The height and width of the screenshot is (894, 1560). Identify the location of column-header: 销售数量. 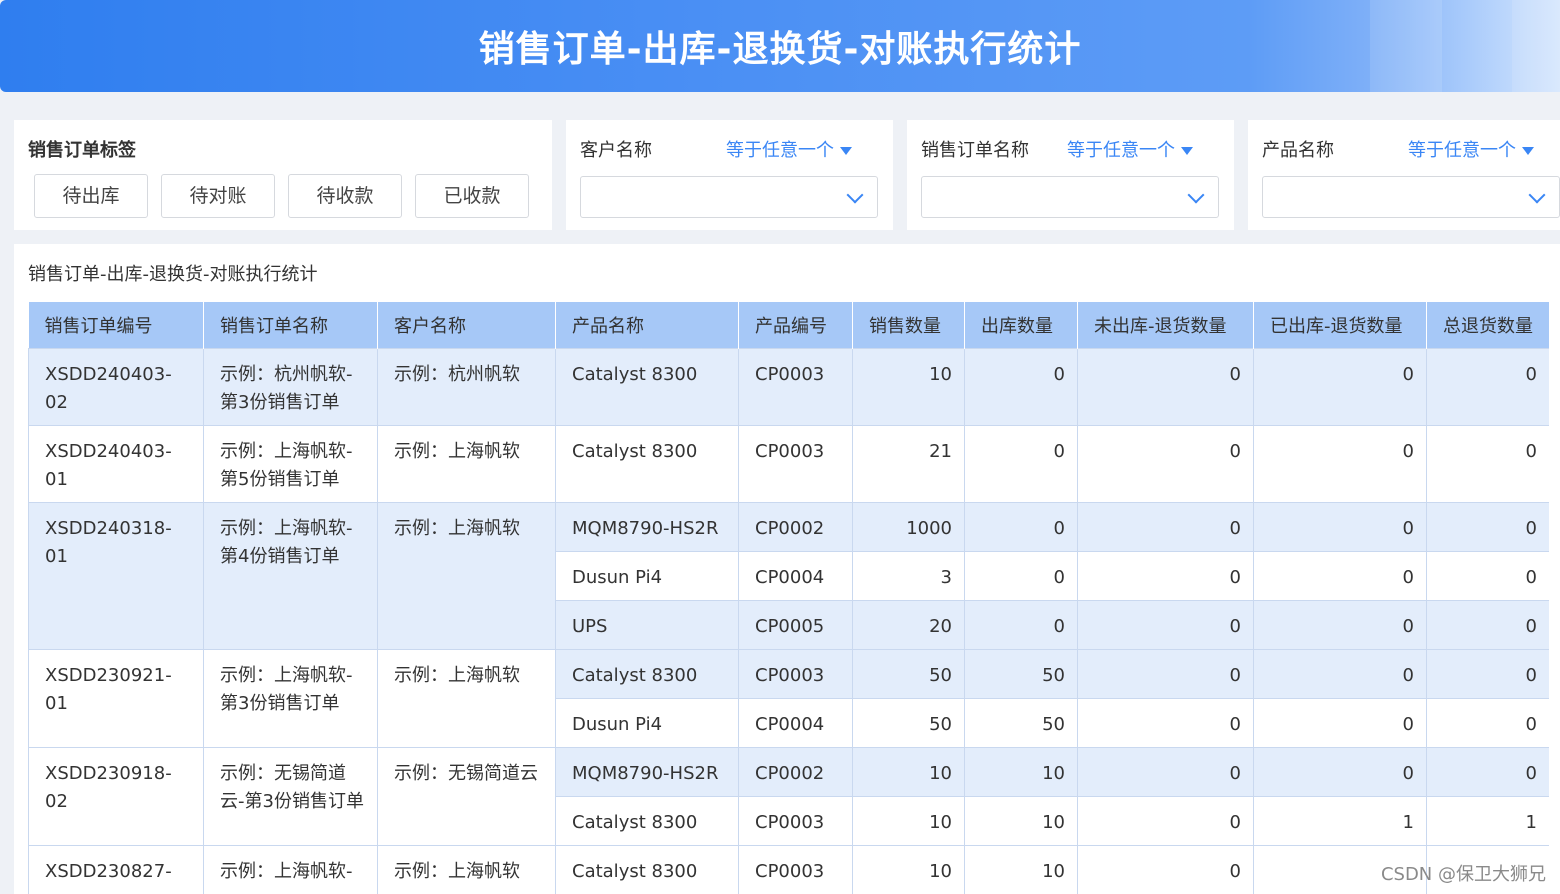
(908, 325).